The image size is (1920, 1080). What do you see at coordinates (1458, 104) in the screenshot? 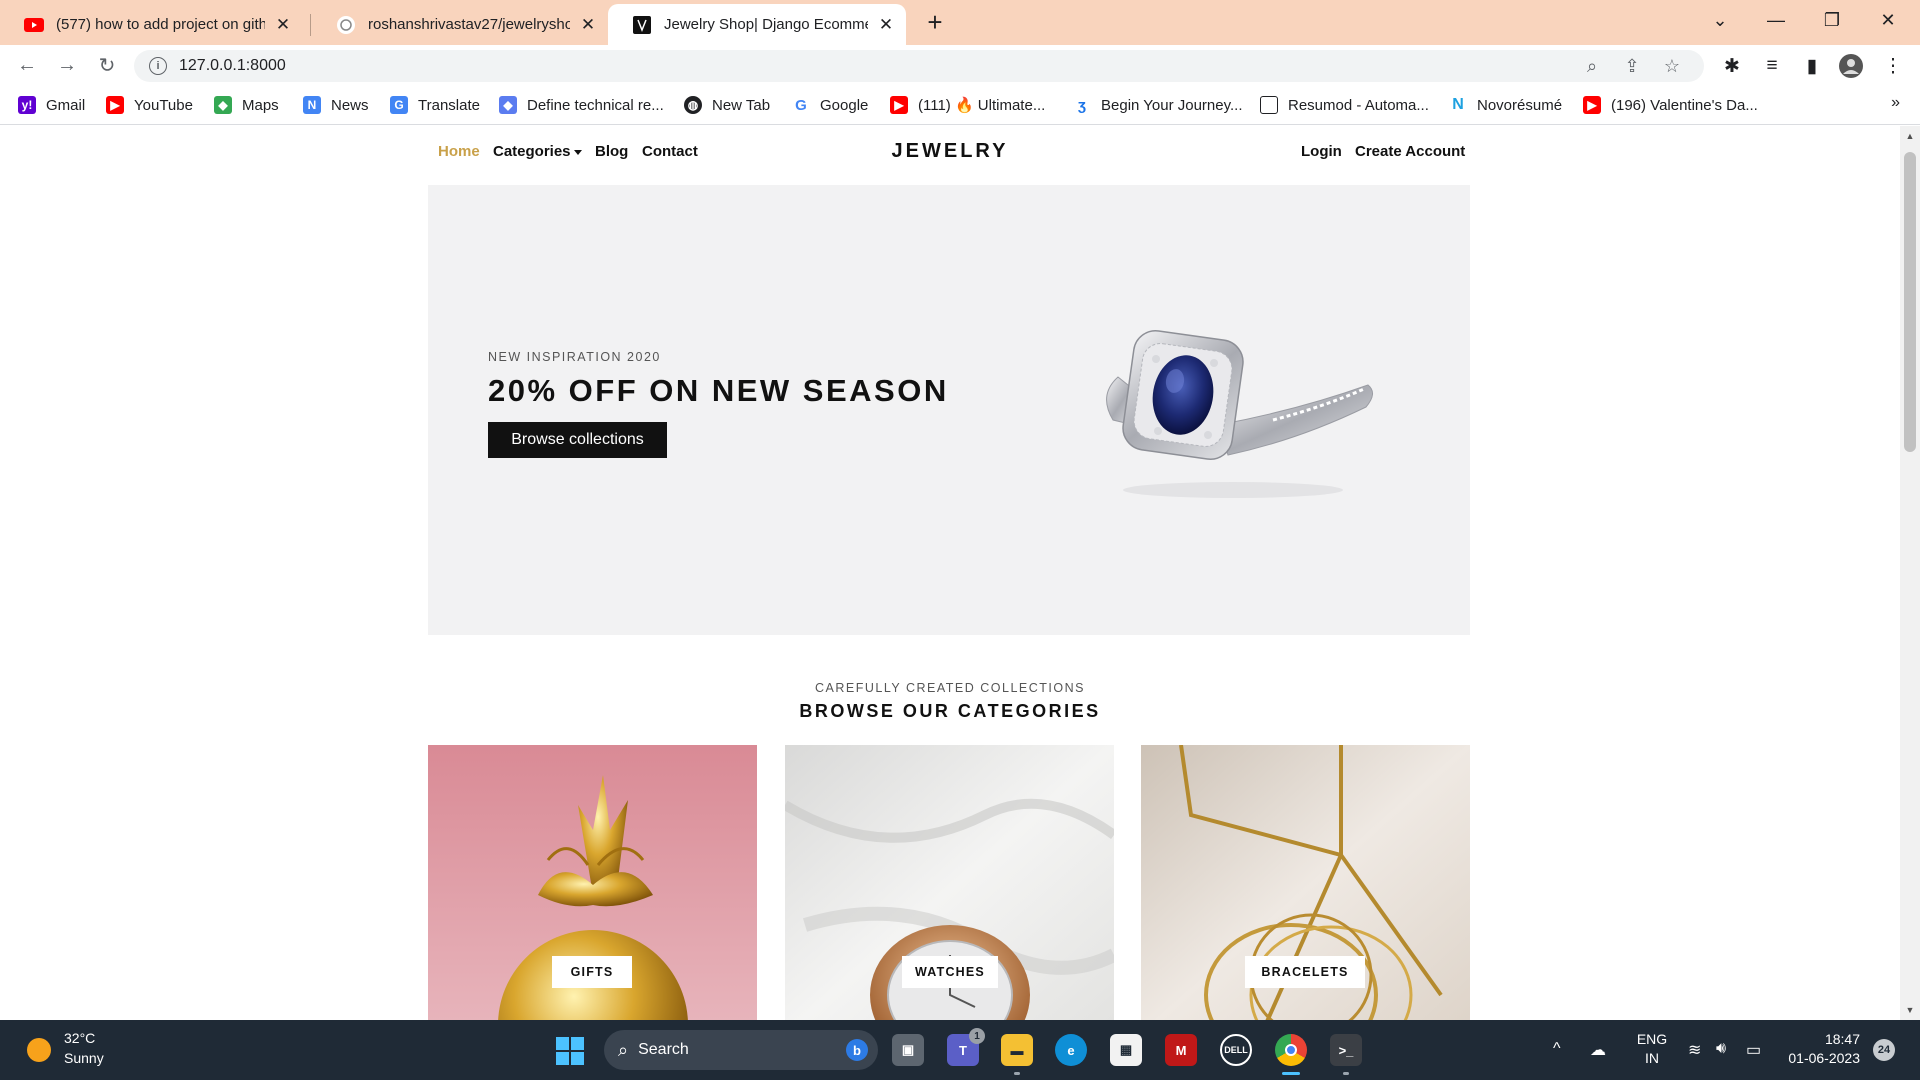
I see `novoresume-icon: N` at bounding box center [1458, 104].